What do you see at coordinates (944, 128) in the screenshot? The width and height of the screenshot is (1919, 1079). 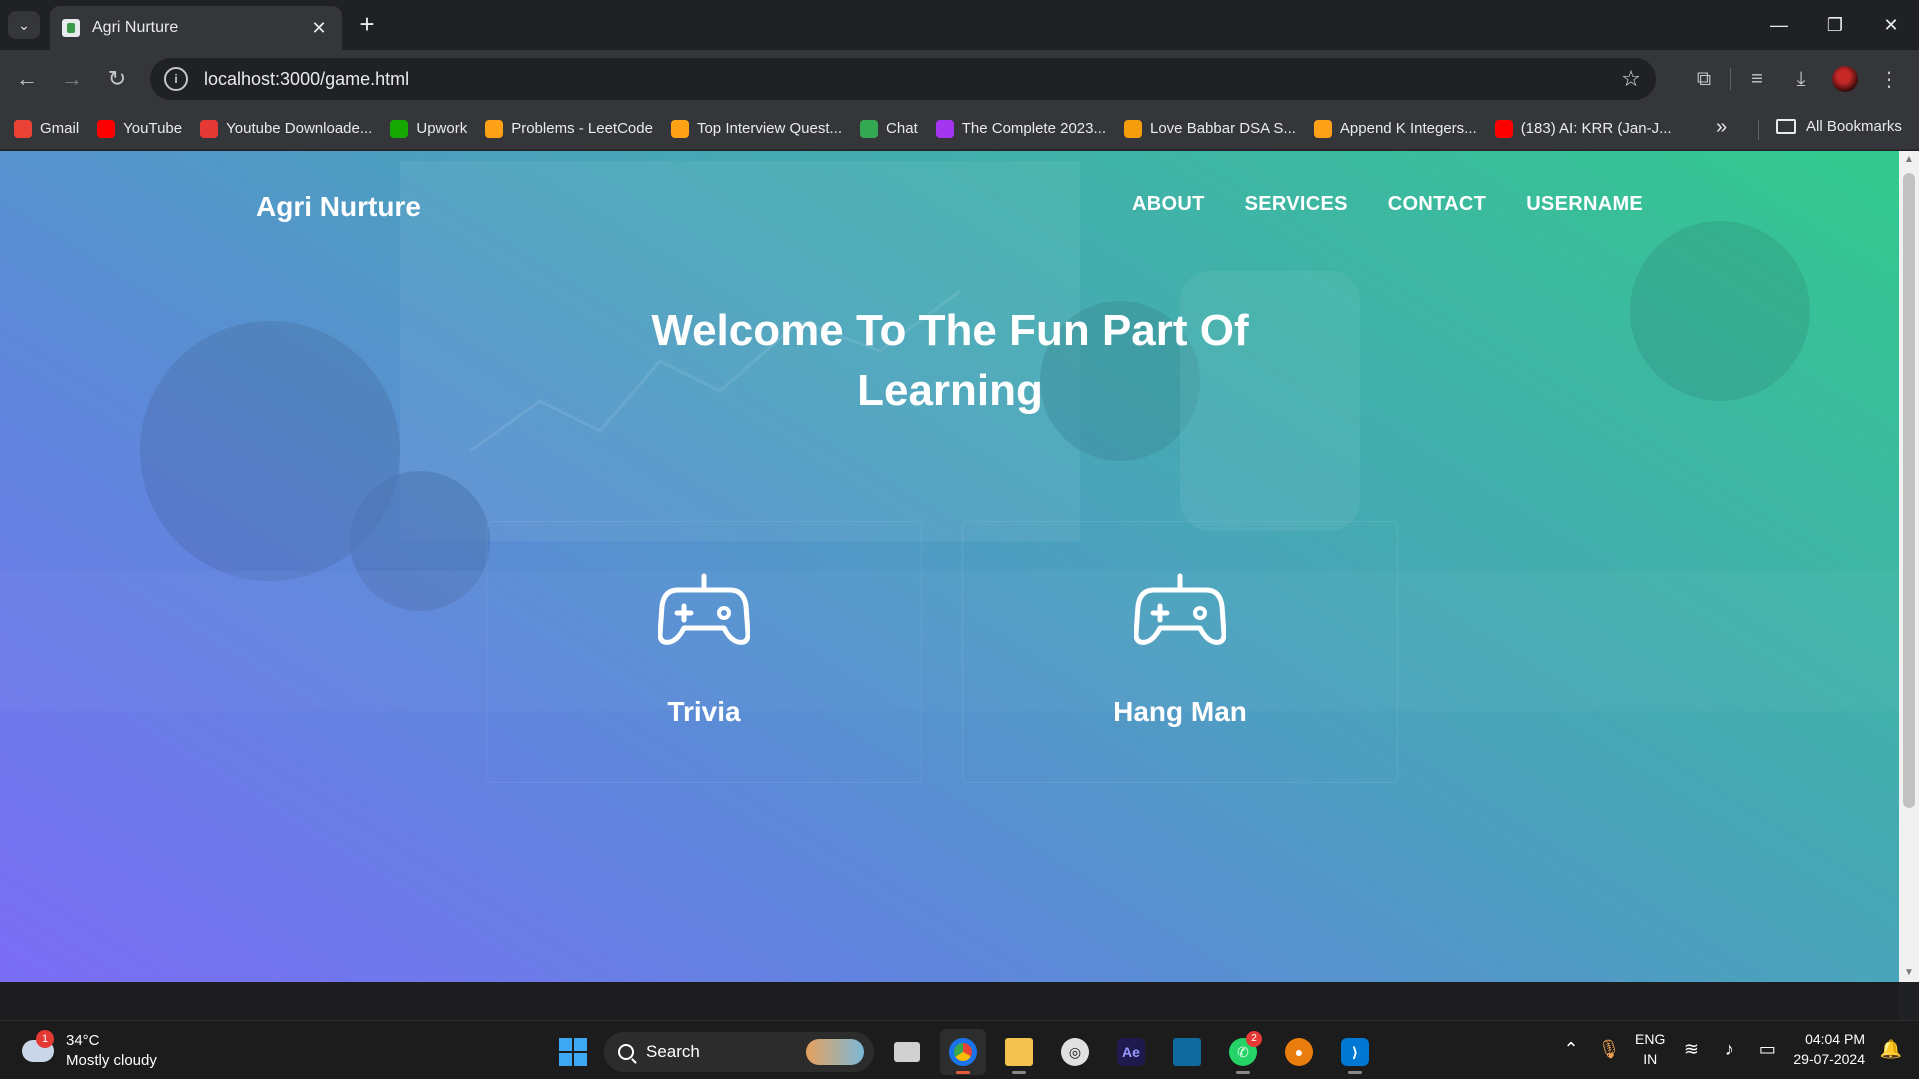 I see `udemy-icon` at bounding box center [944, 128].